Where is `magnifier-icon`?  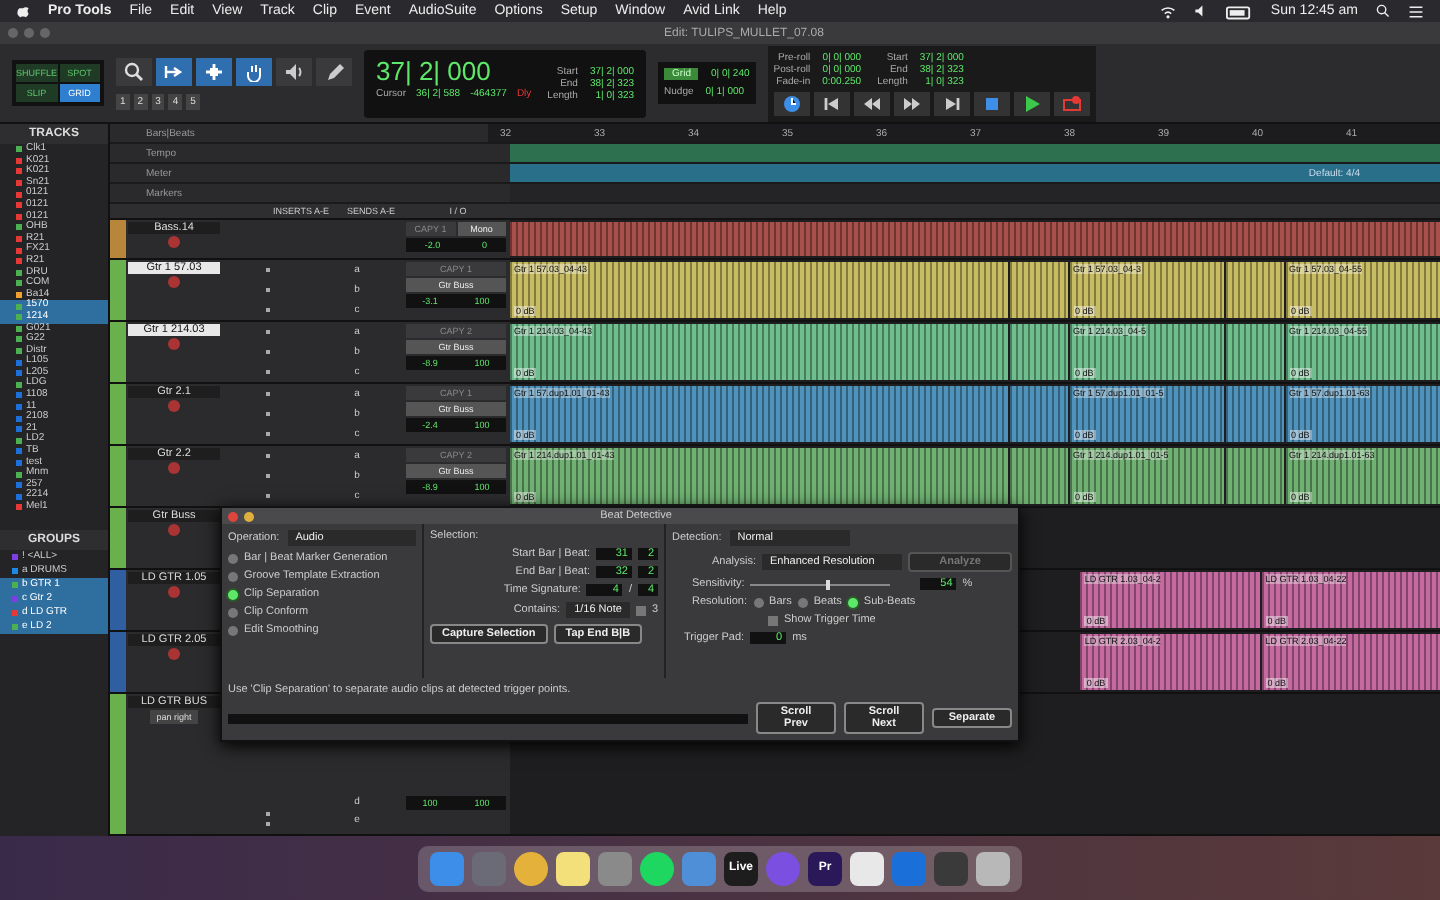 magnifier-icon is located at coordinates (134, 71).